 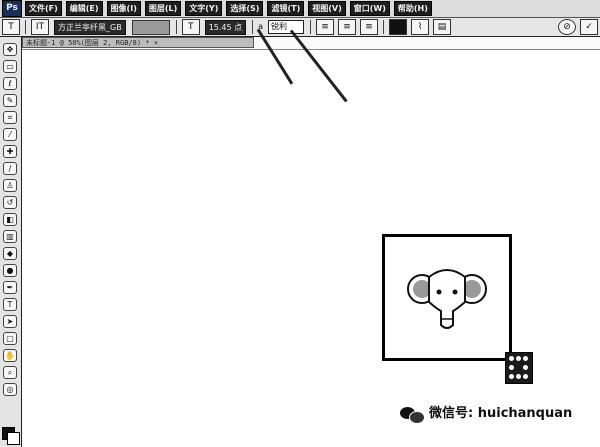 What do you see at coordinates (43, 8) in the screenshot?
I see `menu-file: 文件(F)` at bounding box center [43, 8].